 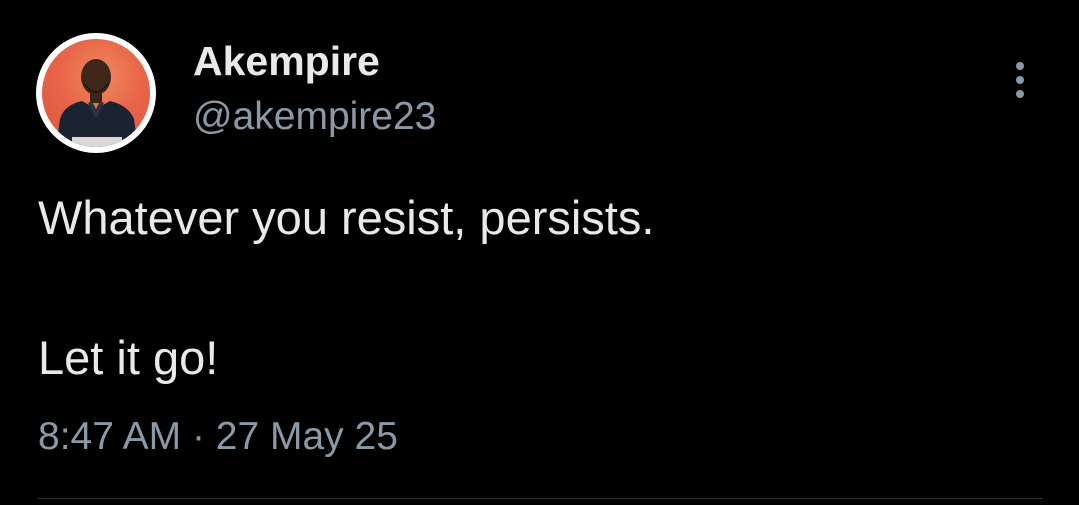 I want to click on author-handle: @akempire23, so click(x=314, y=117).